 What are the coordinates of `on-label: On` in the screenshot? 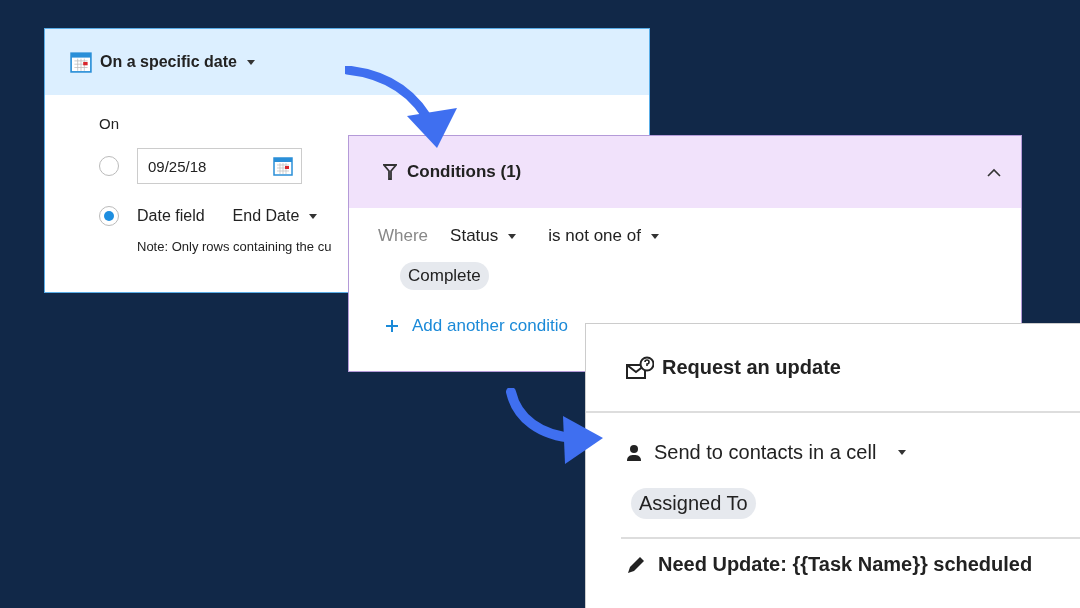 It's located at (109, 123).